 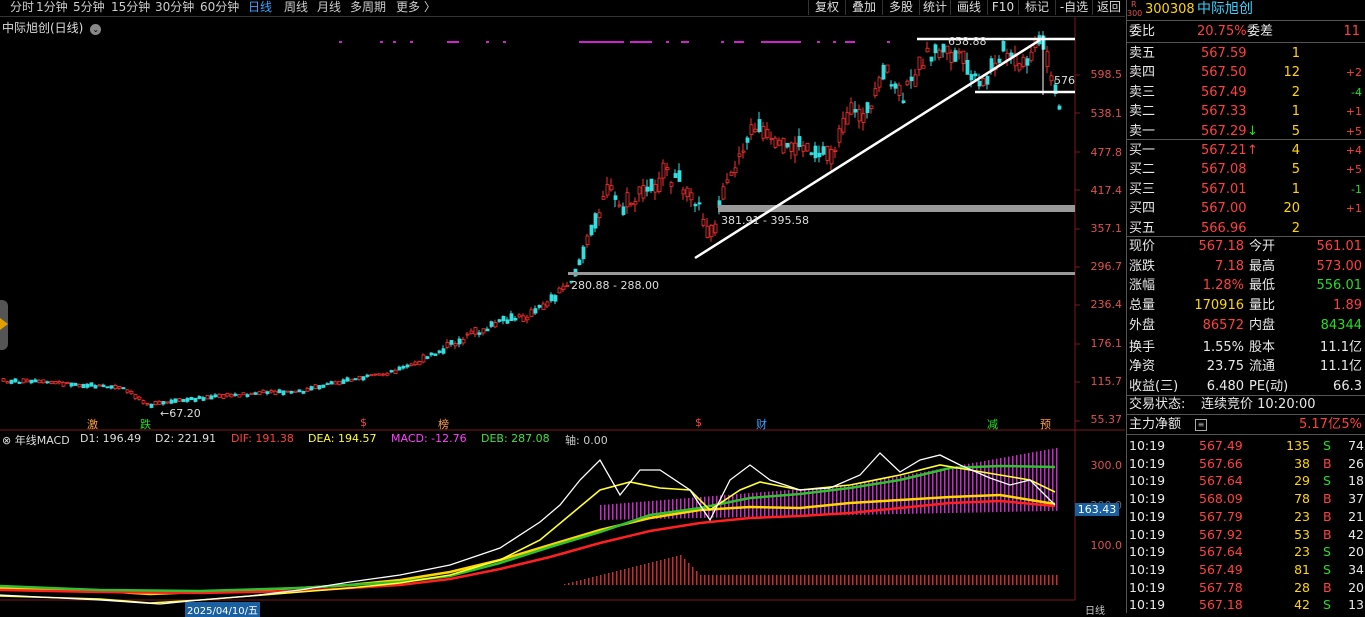 I want to click on stat-value: 556.01, so click(x=1339, y=286).